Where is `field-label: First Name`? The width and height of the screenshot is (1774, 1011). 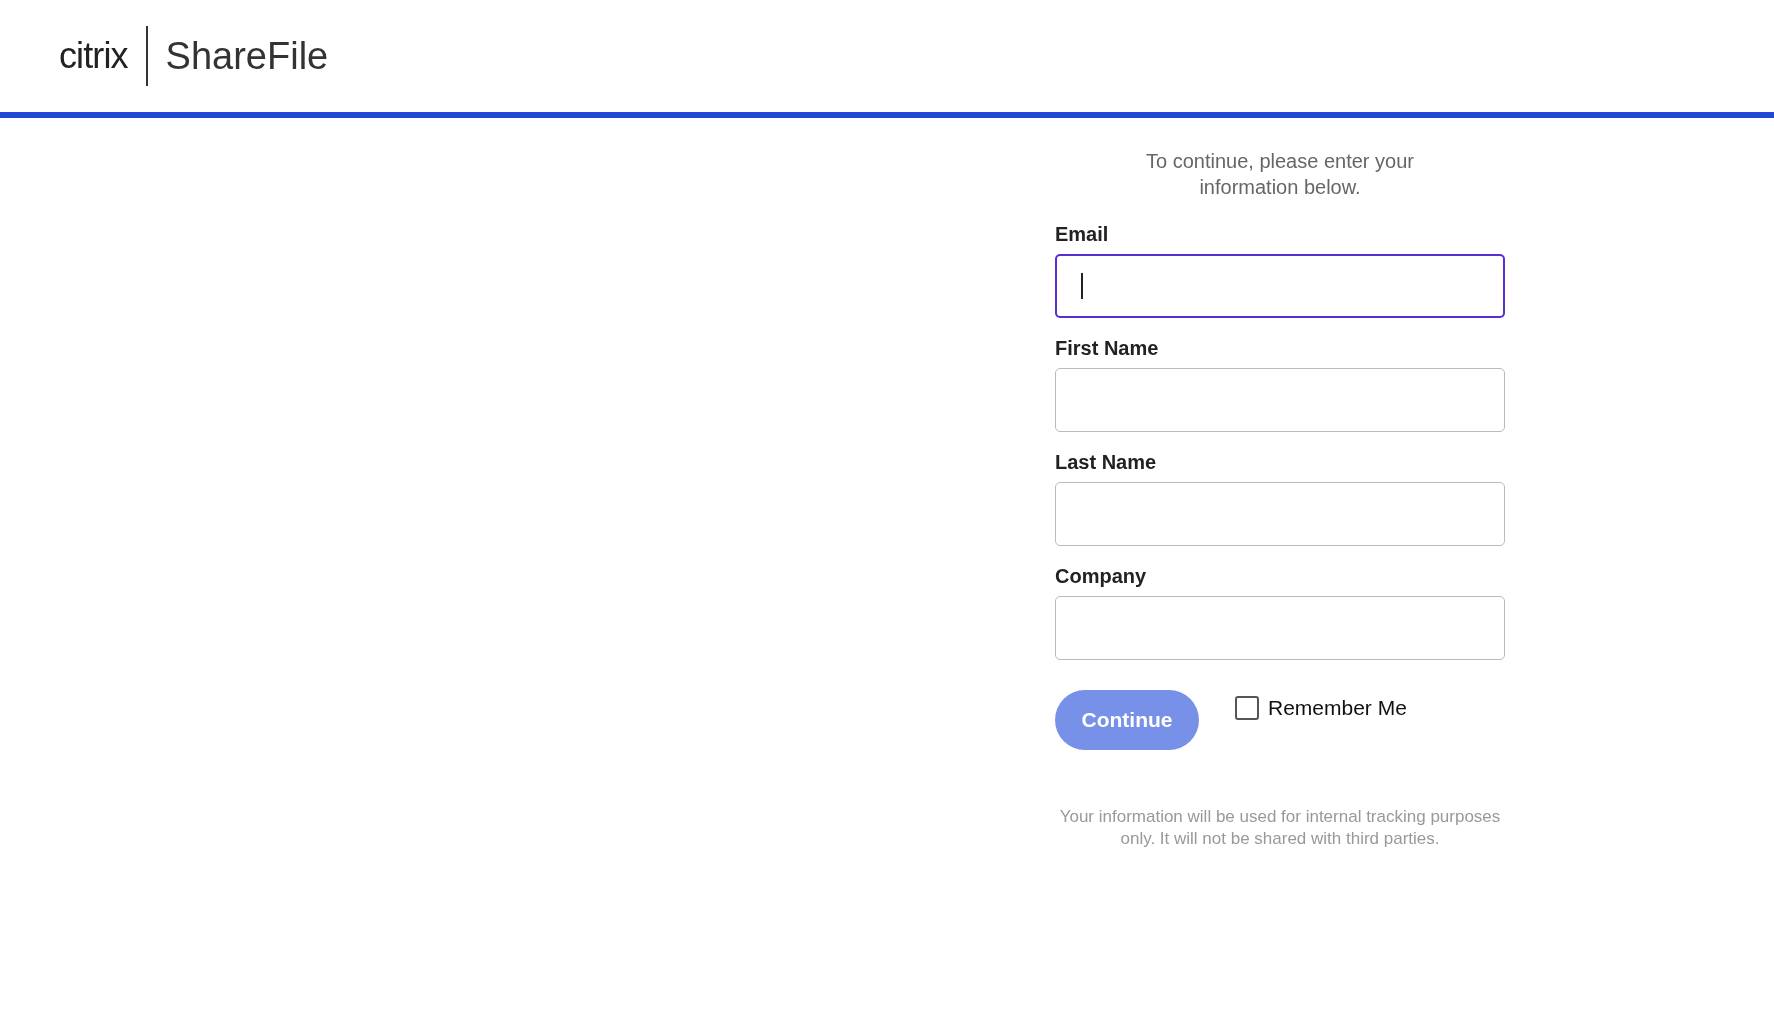 field-label: First Name is located at coordinates (1107, 348).